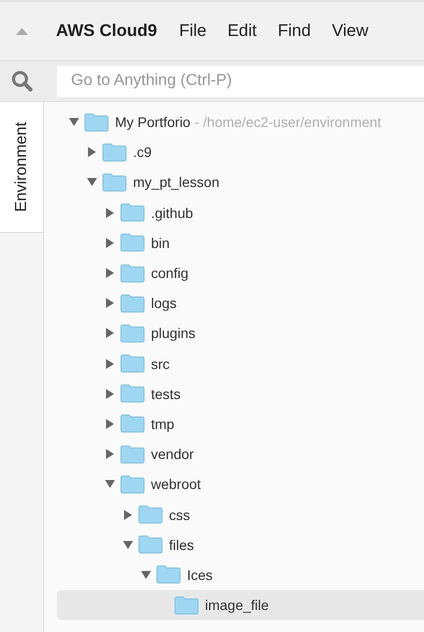 The image size is (424, 632). I want to click on folder-name: My Portforio, so click(152, 122).